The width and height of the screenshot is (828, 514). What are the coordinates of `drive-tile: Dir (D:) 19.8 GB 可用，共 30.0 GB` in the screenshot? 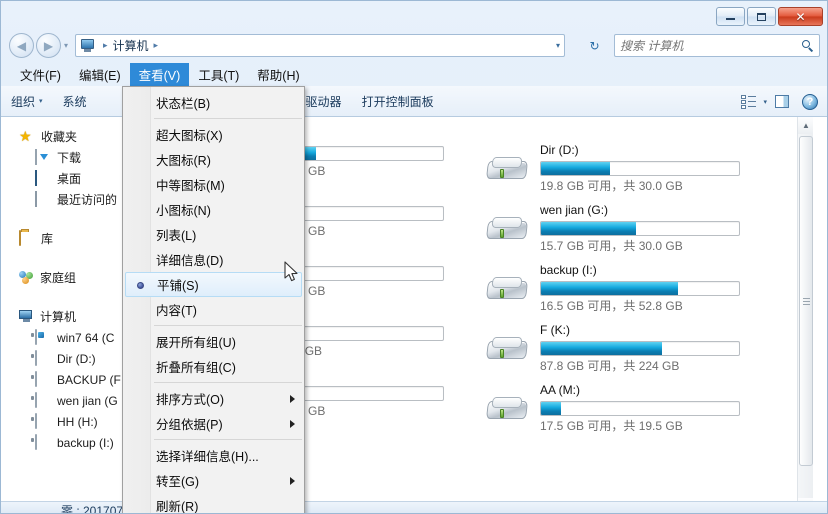 It's located at (622, 169).